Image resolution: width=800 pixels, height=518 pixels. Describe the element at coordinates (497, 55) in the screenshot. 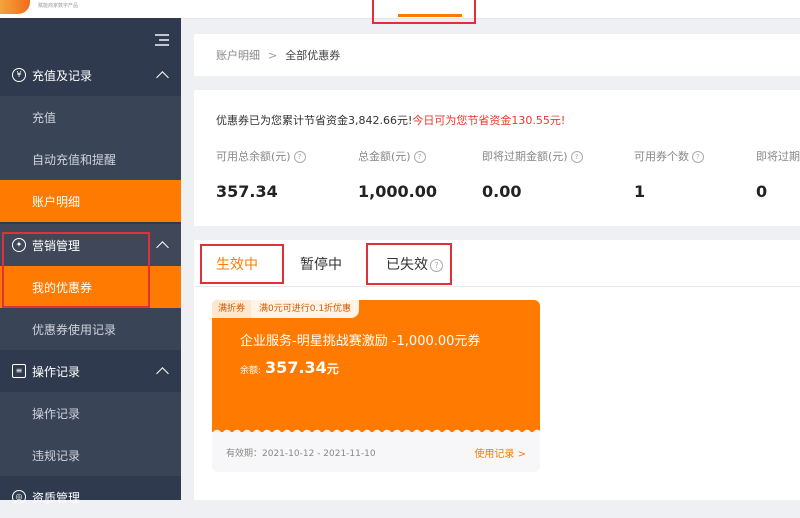

I see `breadcrumb: 账户明细 > 全部优惠券` at that location.